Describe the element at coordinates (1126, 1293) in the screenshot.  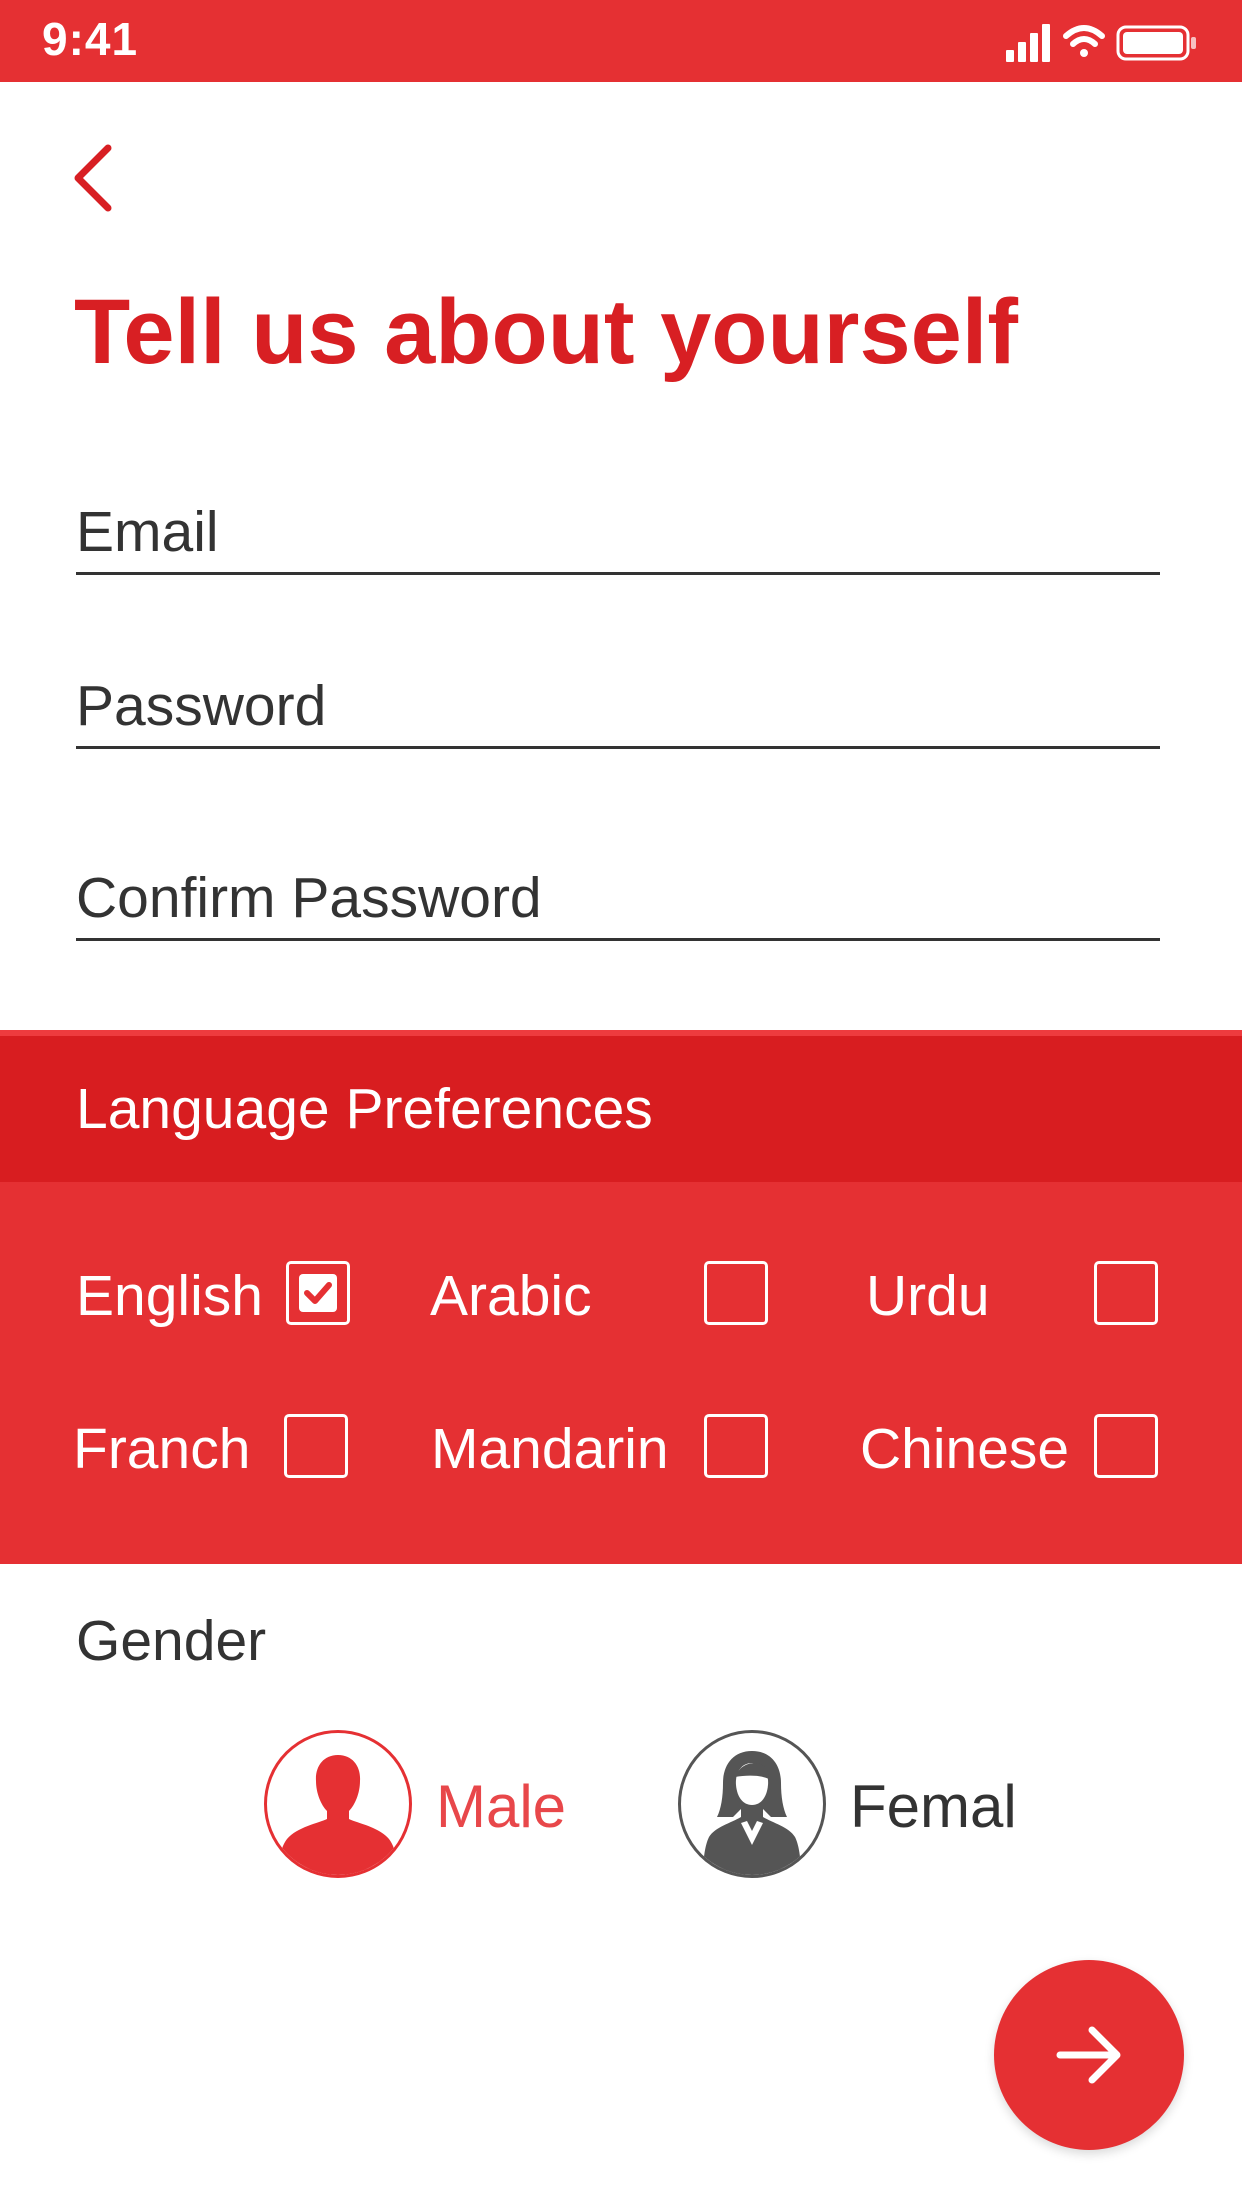
I see `urdu-checkbox` at that location.